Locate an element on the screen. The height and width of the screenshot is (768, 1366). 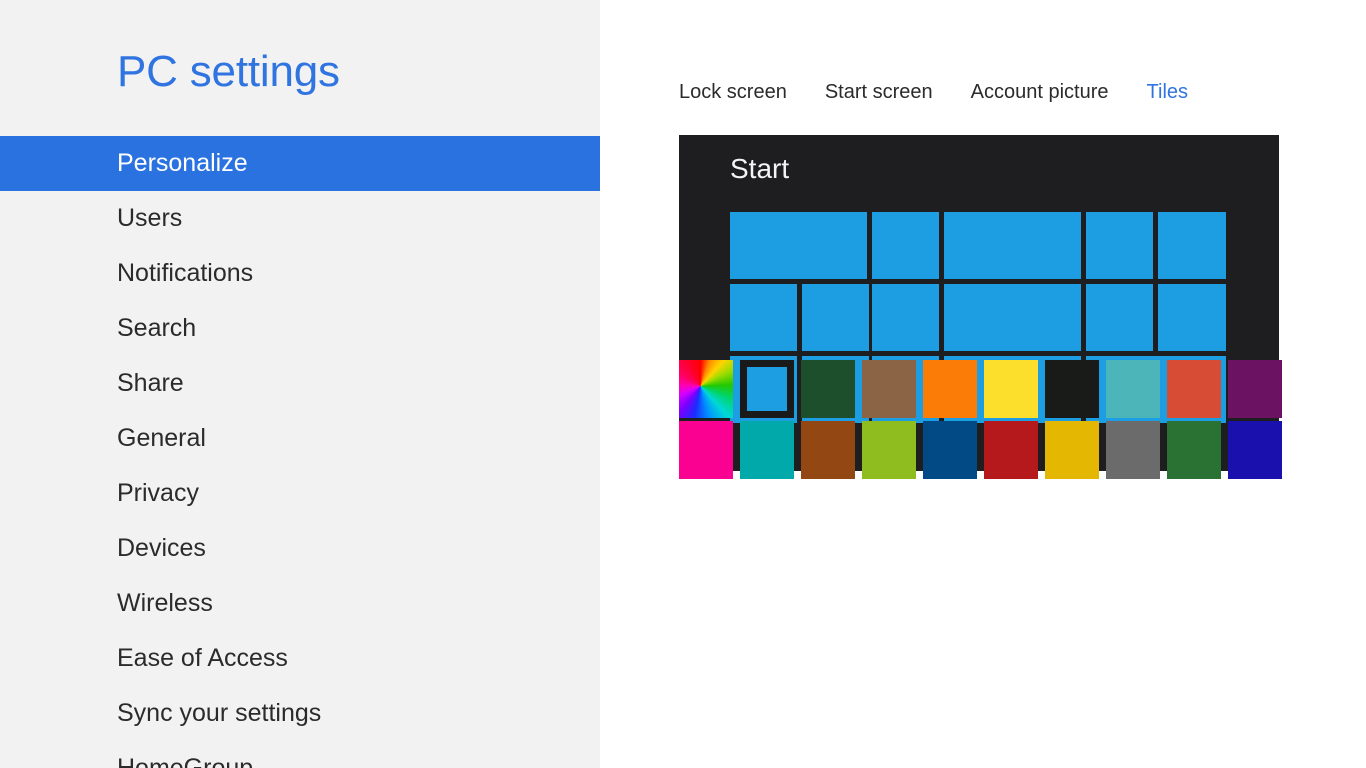
color-swatch-gray is located at coordinates (1133, 450).